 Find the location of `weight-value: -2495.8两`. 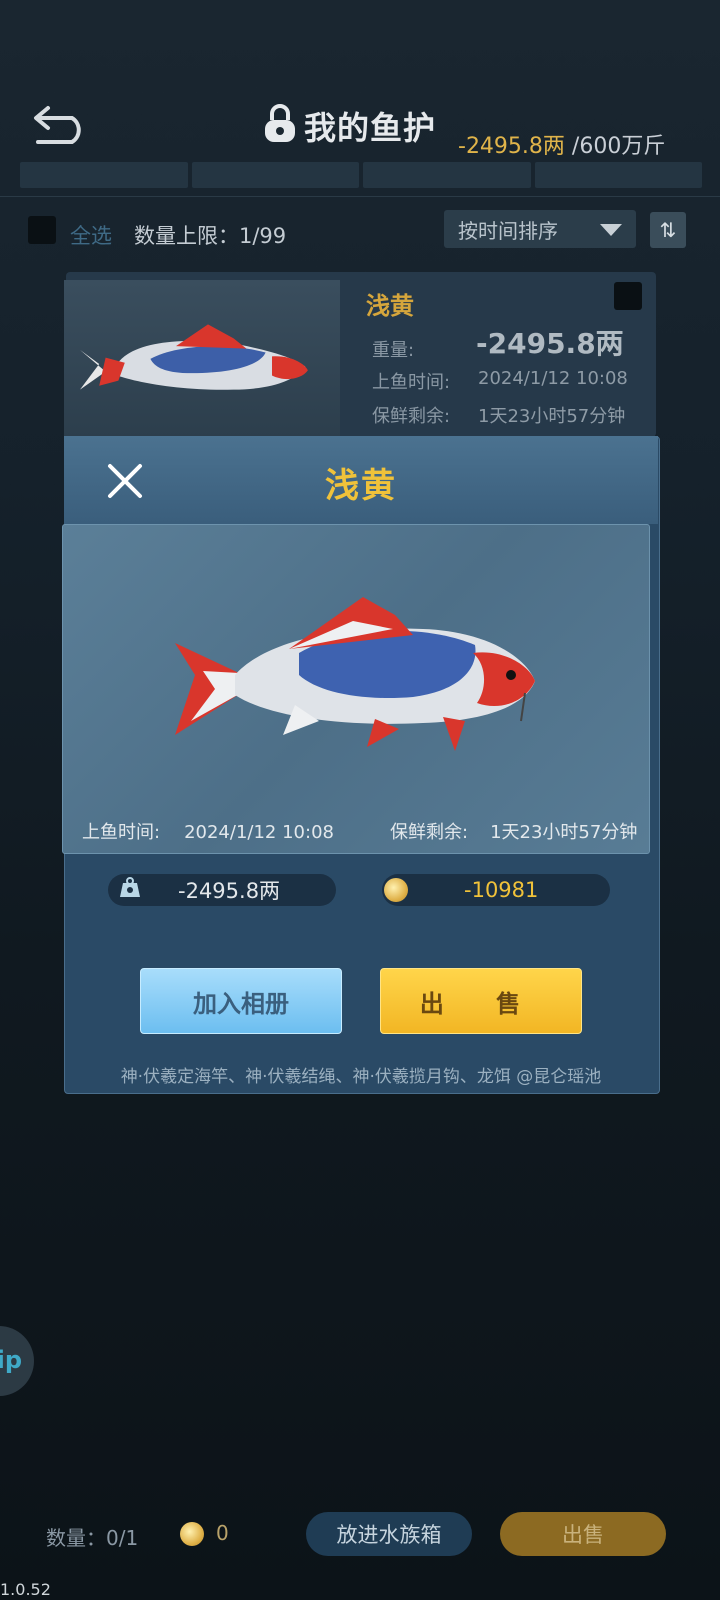

weight-value: -2495.8两 is located at coordinates (550, 343).